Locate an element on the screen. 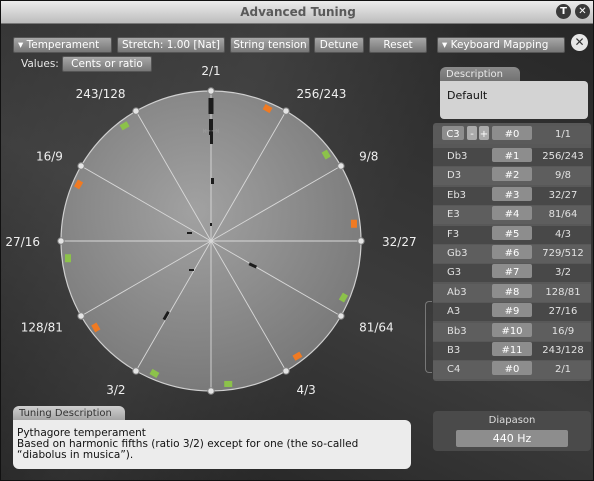  description-panel: Description Default is located at coordinates (513, 94).